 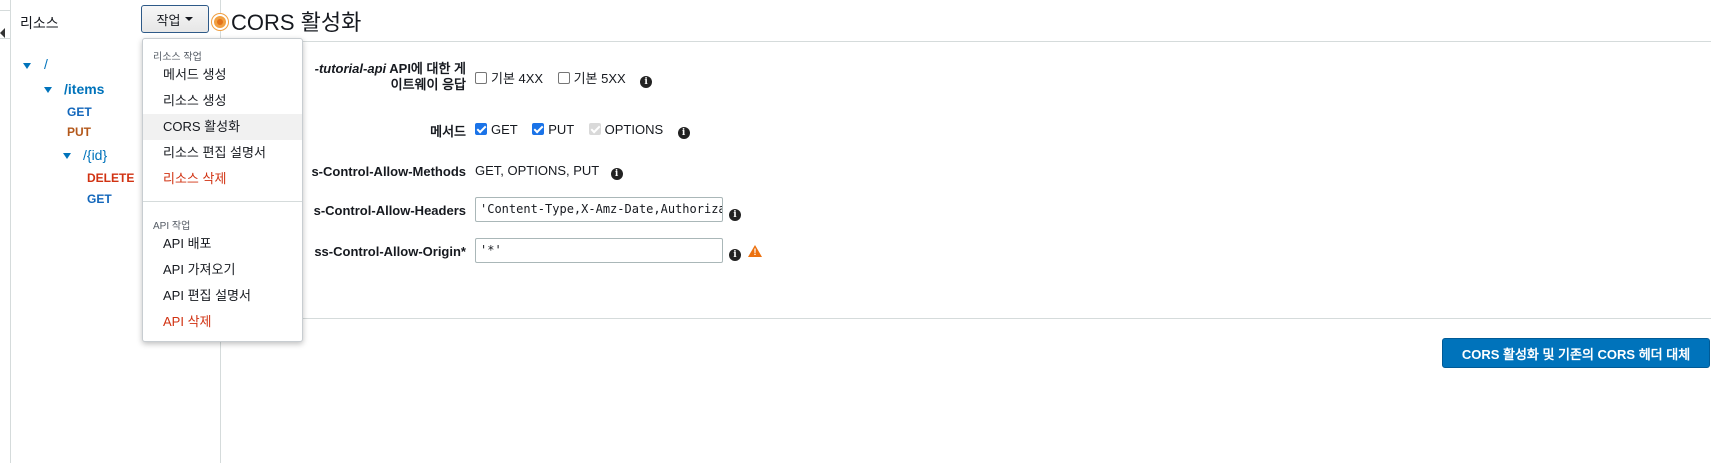 I want to click on actions-dropdown-button: 작업, so click(x=175, y=19).